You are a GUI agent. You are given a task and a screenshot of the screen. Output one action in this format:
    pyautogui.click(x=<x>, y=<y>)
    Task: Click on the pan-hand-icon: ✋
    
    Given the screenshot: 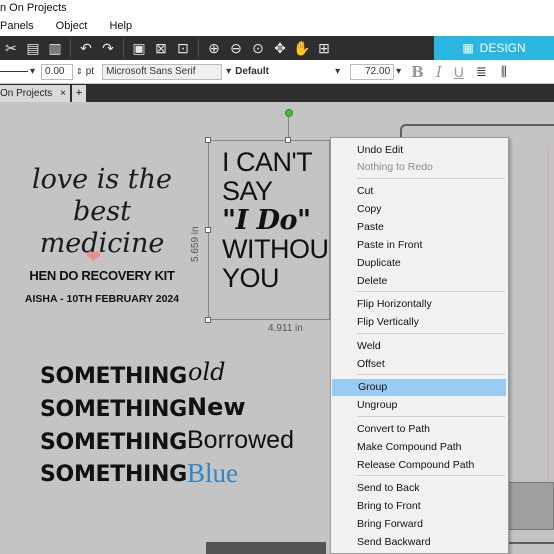 What is the action you would take?
    pyautogui.click(x=302, y=48)
    